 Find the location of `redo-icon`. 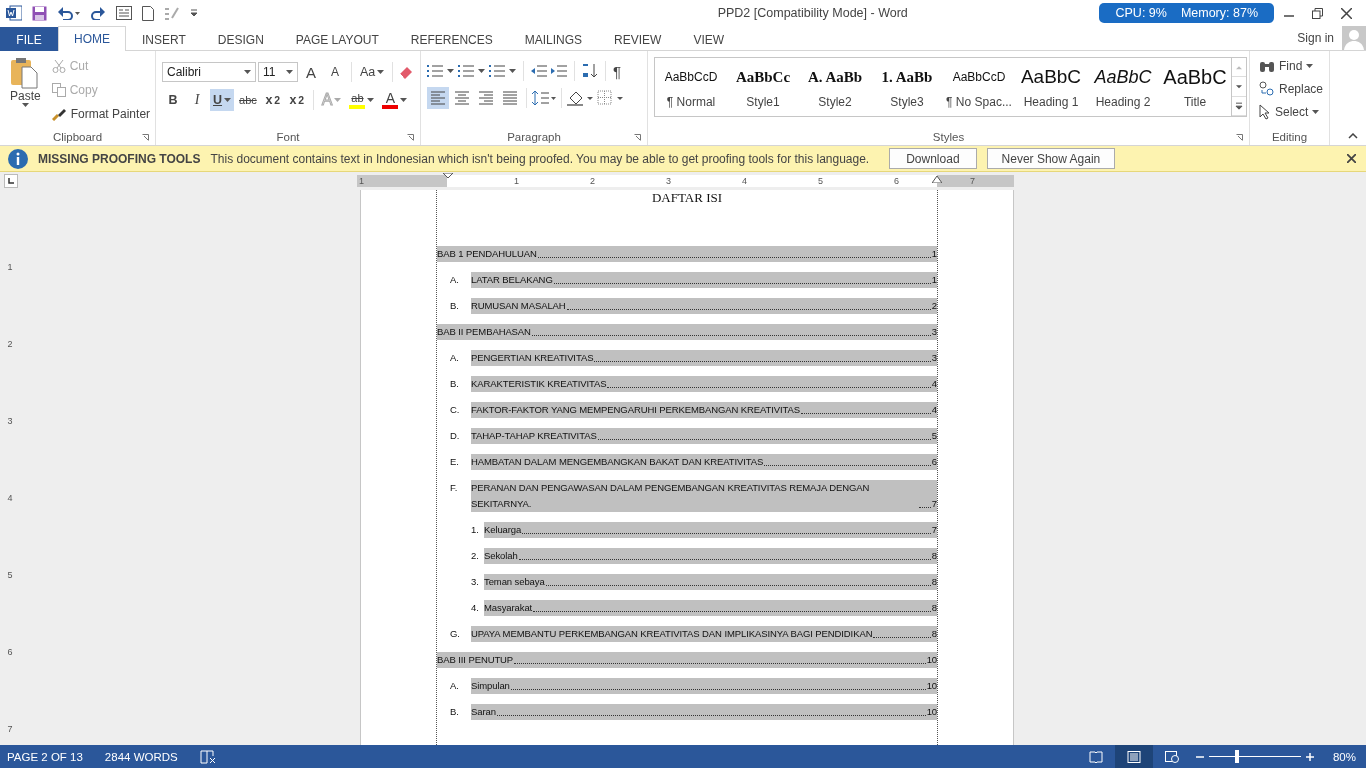

redo-icon is located at coordinates (98, 13).